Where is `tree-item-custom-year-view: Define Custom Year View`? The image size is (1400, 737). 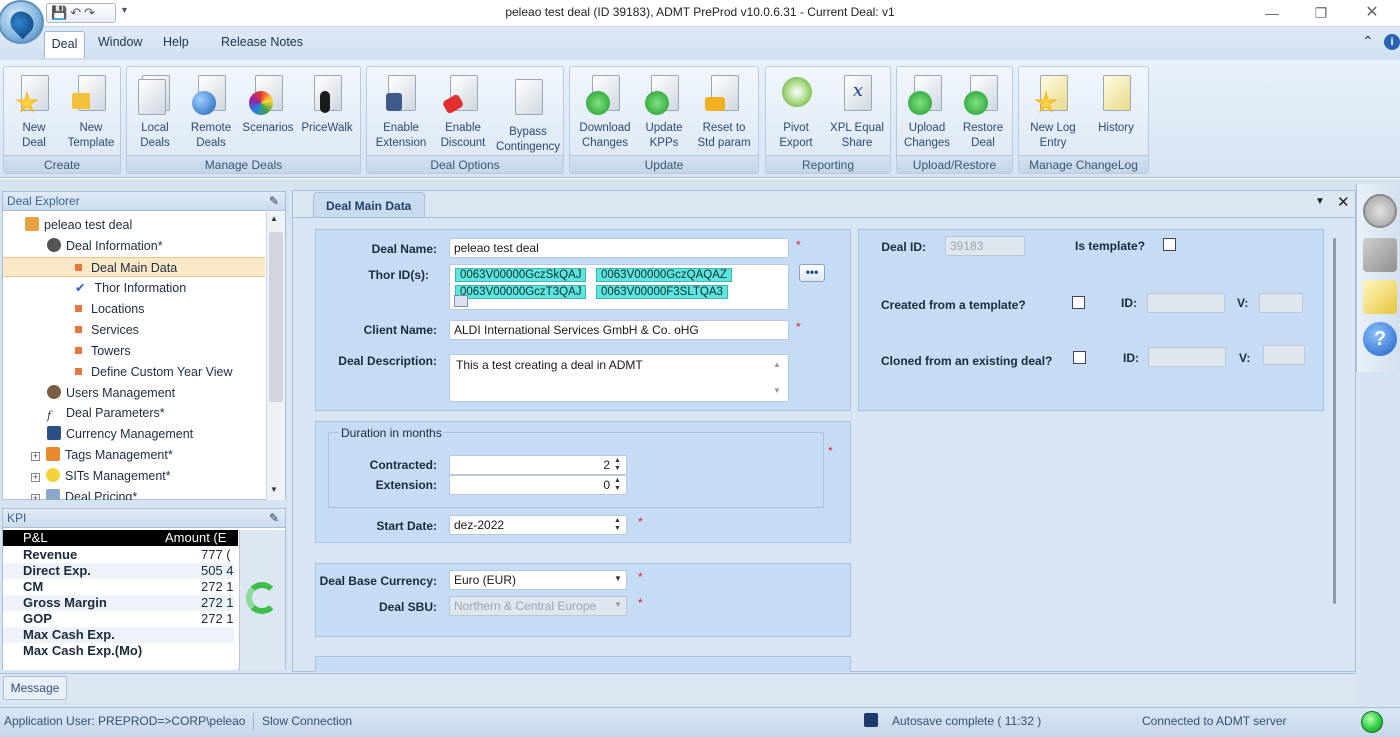 tree-item-custom-year-view: Define Custom Year View is located at coordinates (154, 372).